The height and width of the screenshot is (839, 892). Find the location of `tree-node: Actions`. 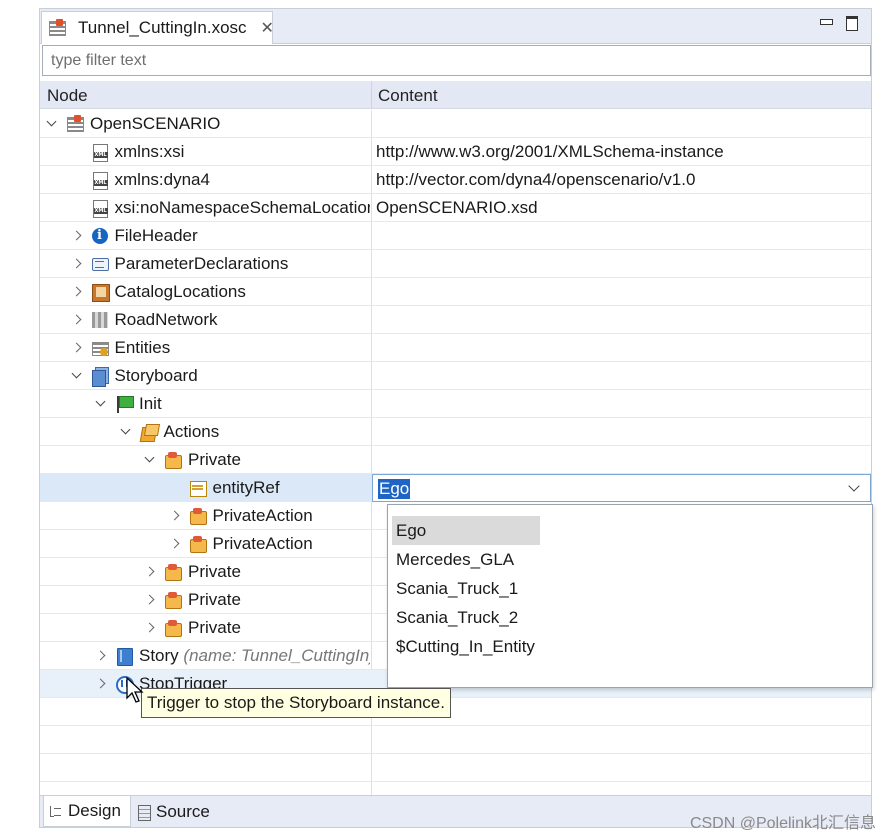

tree-node: Actions is located at coordinates (169, 432).